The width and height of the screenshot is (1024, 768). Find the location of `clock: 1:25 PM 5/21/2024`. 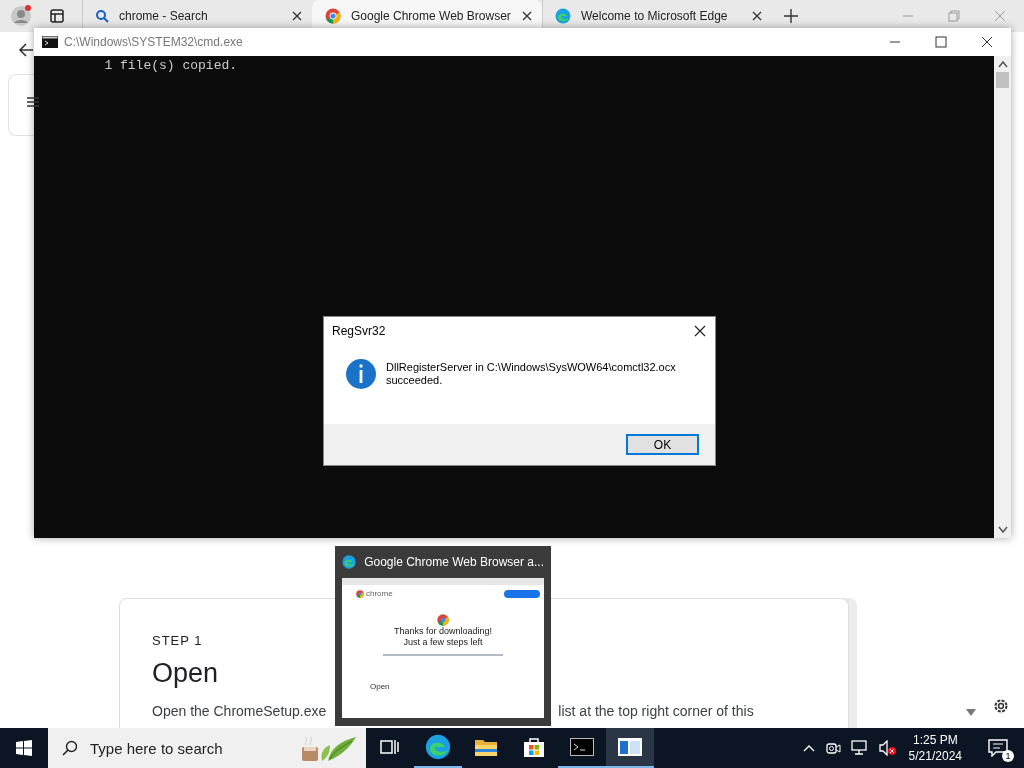

clock: 1:25 PM 5/21/2024 is located at coordinates (935, 748).